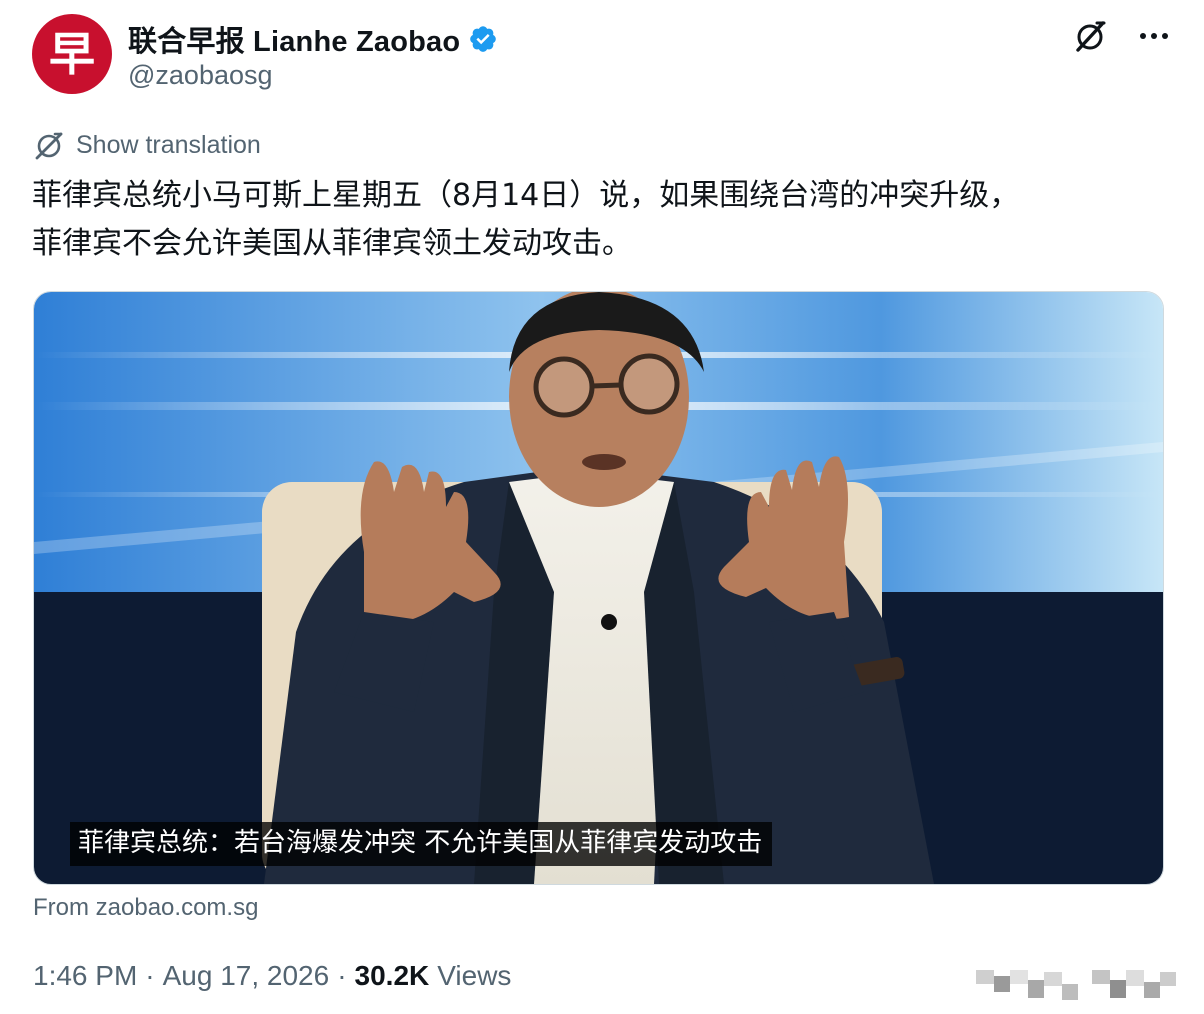 This screenshot has width=1204, height=1014. I want to click on pixelated-watermark, so click(1076, 985).